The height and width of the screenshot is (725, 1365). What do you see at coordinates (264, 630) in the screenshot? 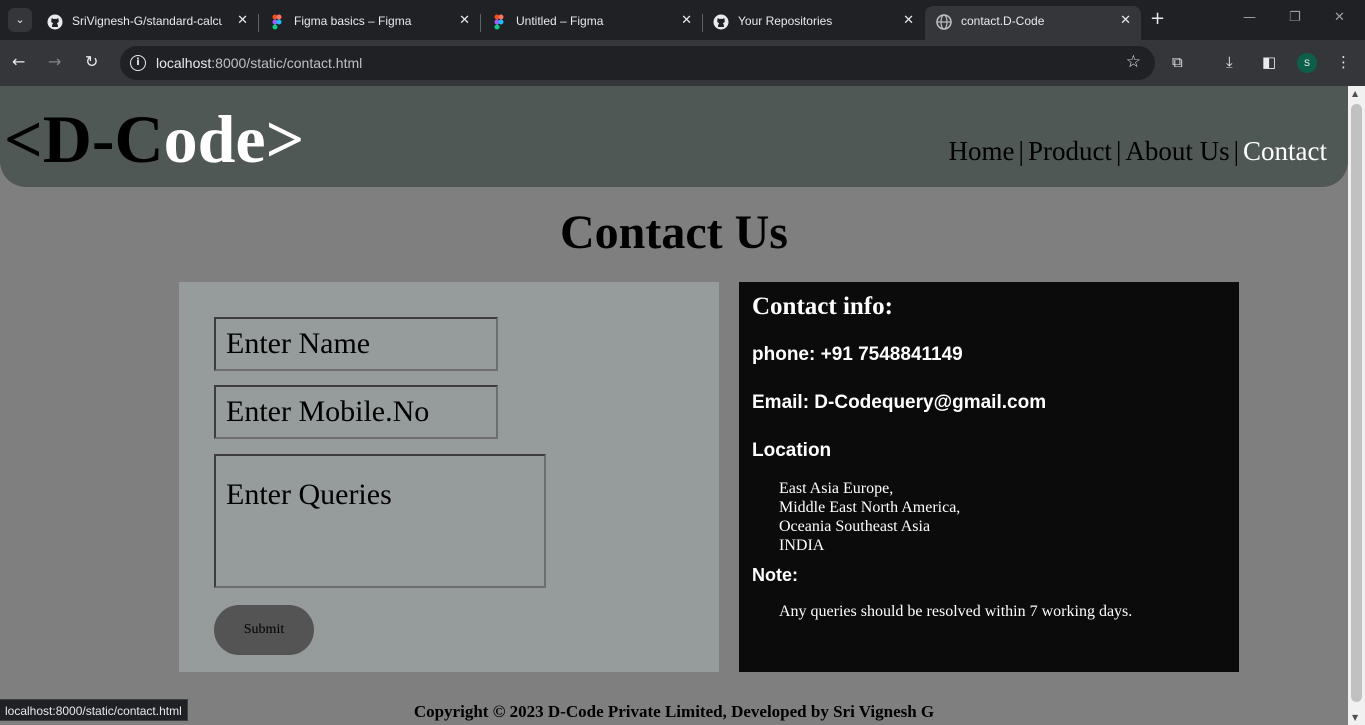
I see `submit-button: Submit` at bounding box center [264, 630].